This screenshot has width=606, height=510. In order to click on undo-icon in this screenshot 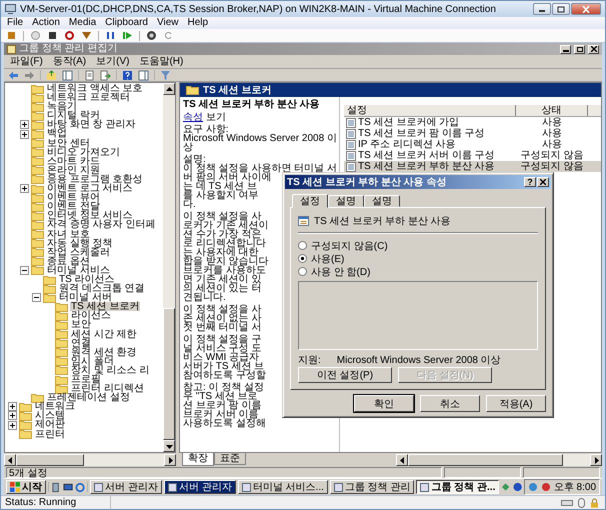, I will do `click(168, 35)`.